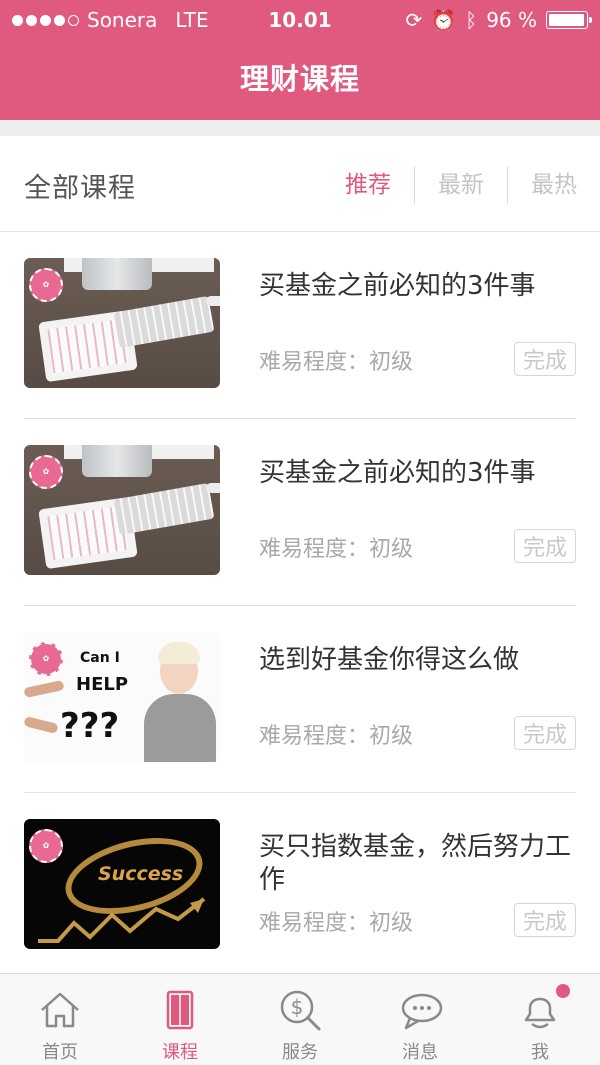 The height and width of the screenshot is (1065, 600). Describe the element at coordinates (511, 20) in the screenshot. I see `battery-percent: 96 %` at that location.